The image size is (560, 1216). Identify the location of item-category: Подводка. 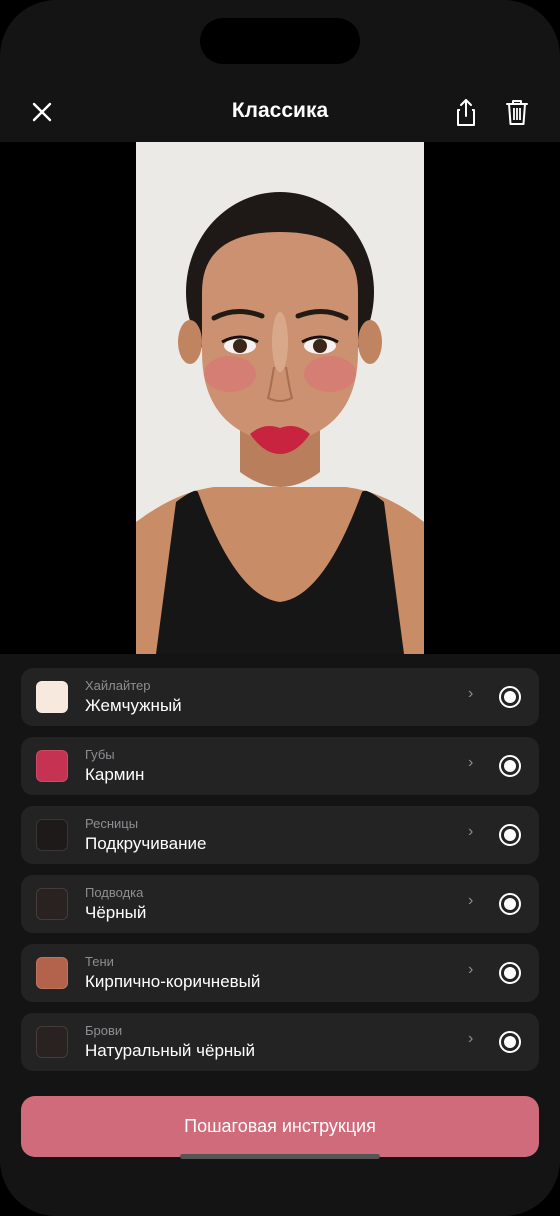
(114, 892).